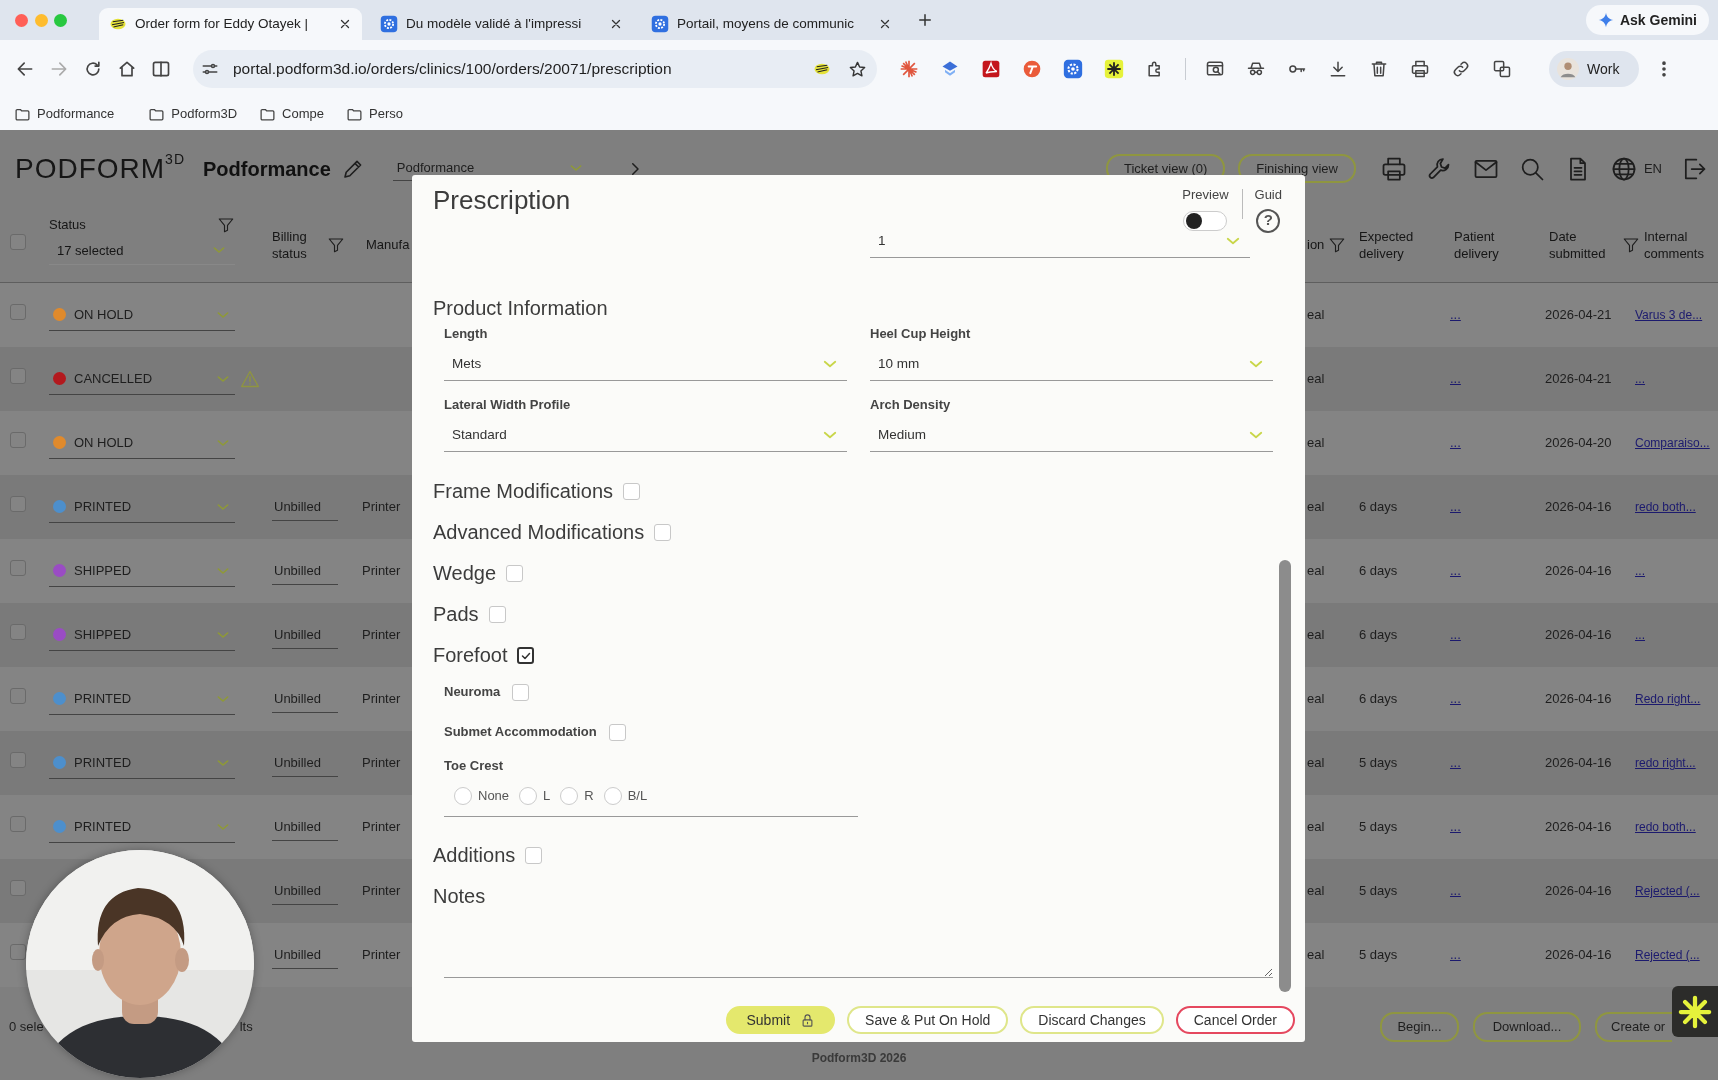 The image size is (1718, 1080). I want to click on split-view-icon, so click(161, 69).